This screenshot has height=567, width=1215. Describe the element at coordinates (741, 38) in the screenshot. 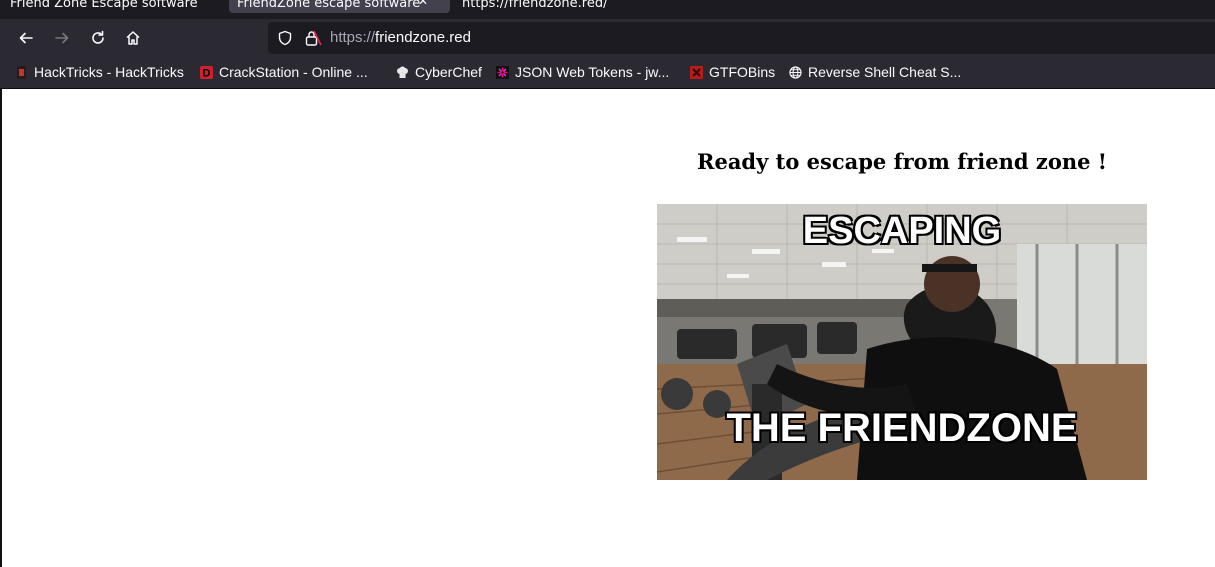

I see `address-bar: https://friendzone.red` at that location.